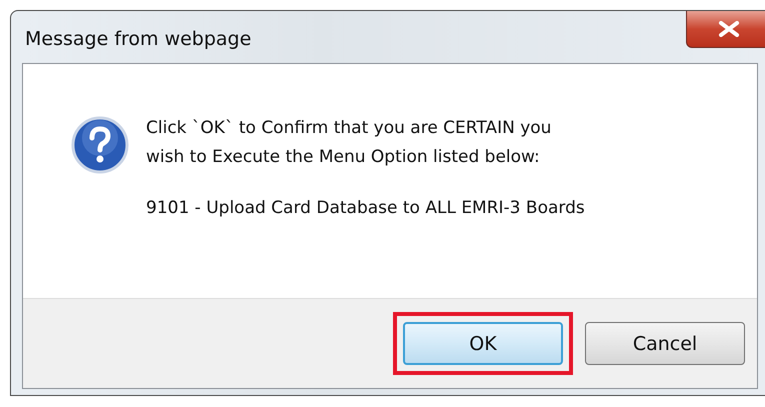 The height and width of the screenshot is (407, 765). What do you see at coordinates (138, 39) in the screenshot?
I see `window-title: Message from webpage` at bounding box center [138, 39].